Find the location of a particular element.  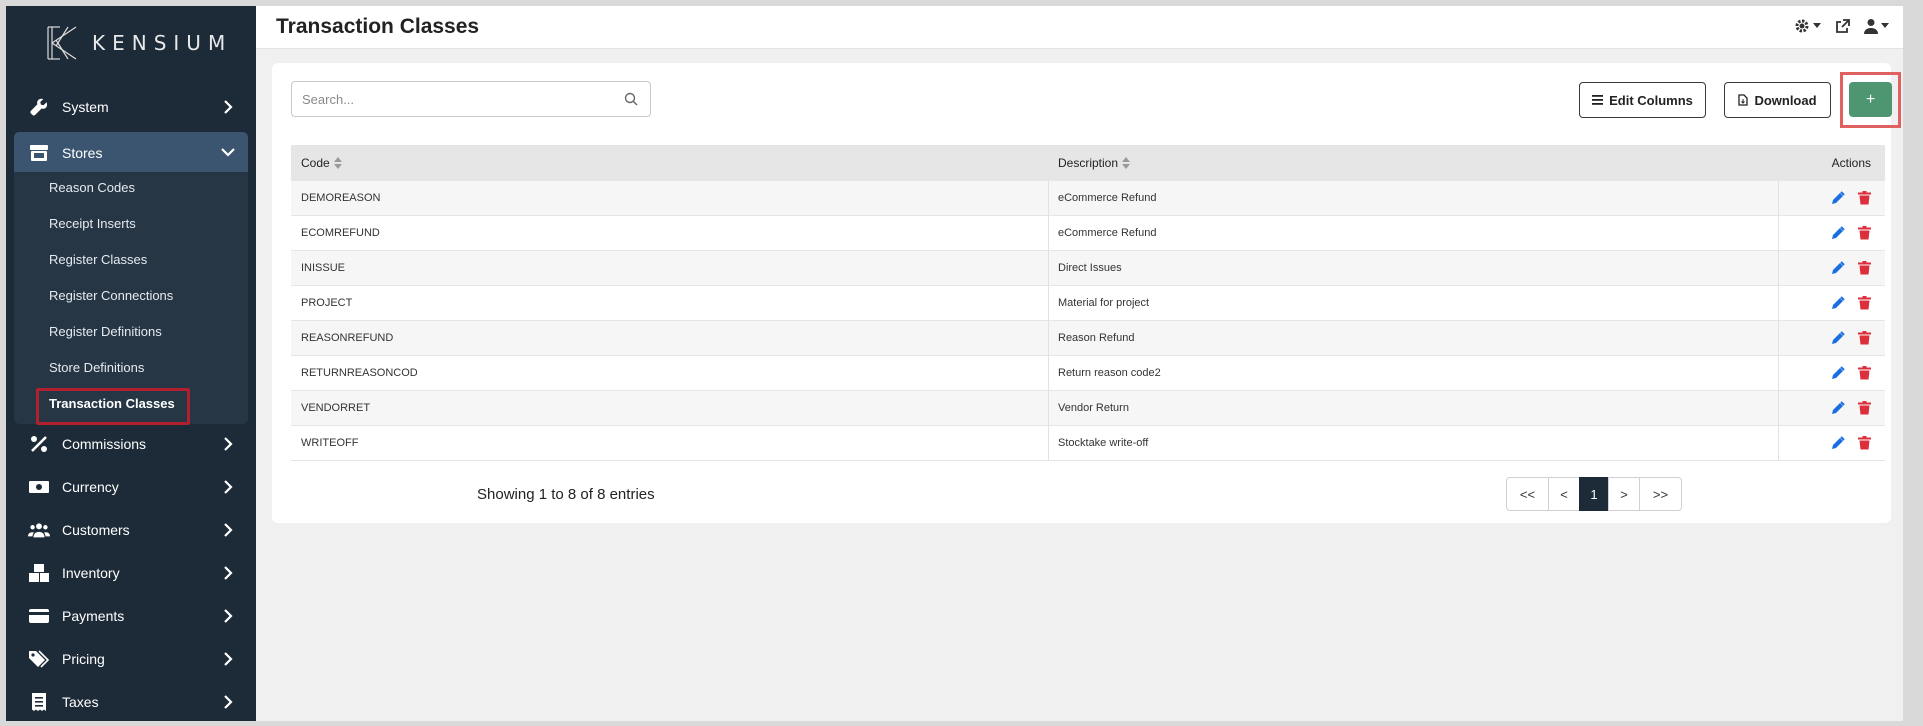

submenu-item-reason-codes: Reason Codes is located at coordinates (92, 188).